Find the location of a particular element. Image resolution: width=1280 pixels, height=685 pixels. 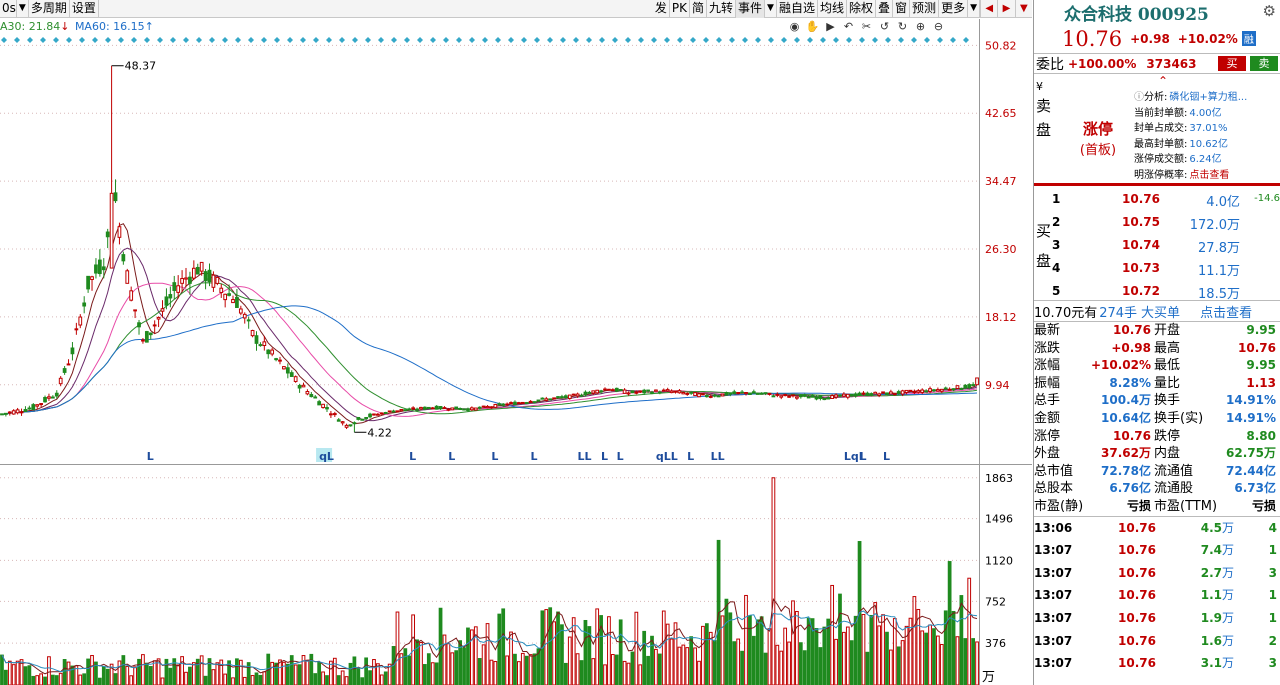

toolbar-button-2: 简 is located at coordinates (699, 9).